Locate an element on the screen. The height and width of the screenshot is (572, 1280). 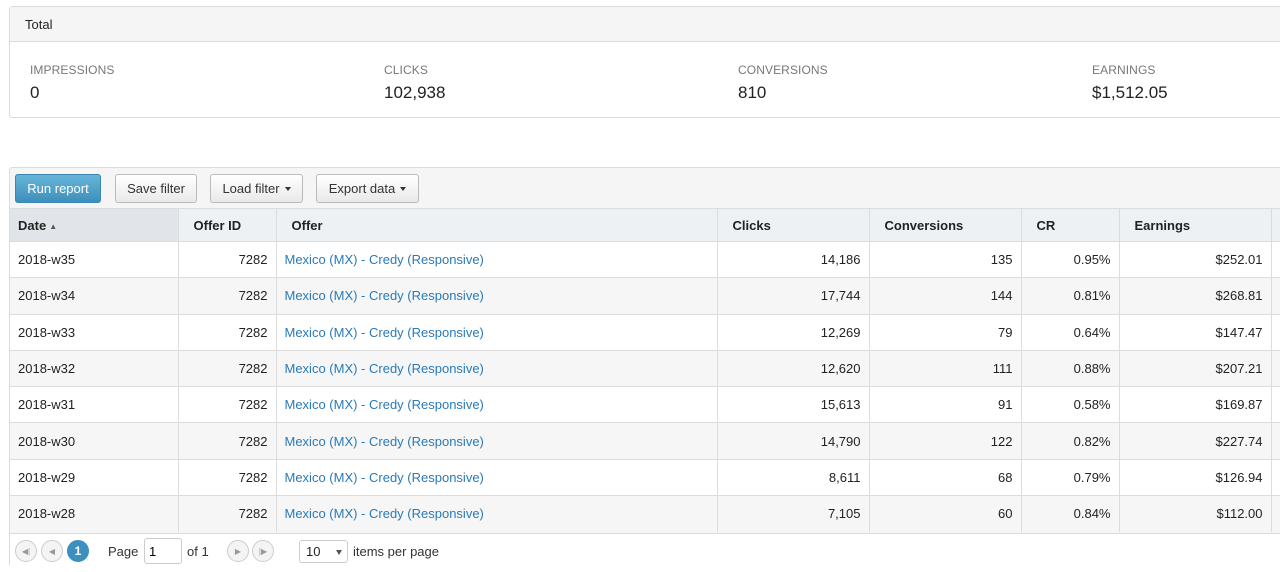
column-header-earnings: Earnings is located at coordinates (1195, 225).